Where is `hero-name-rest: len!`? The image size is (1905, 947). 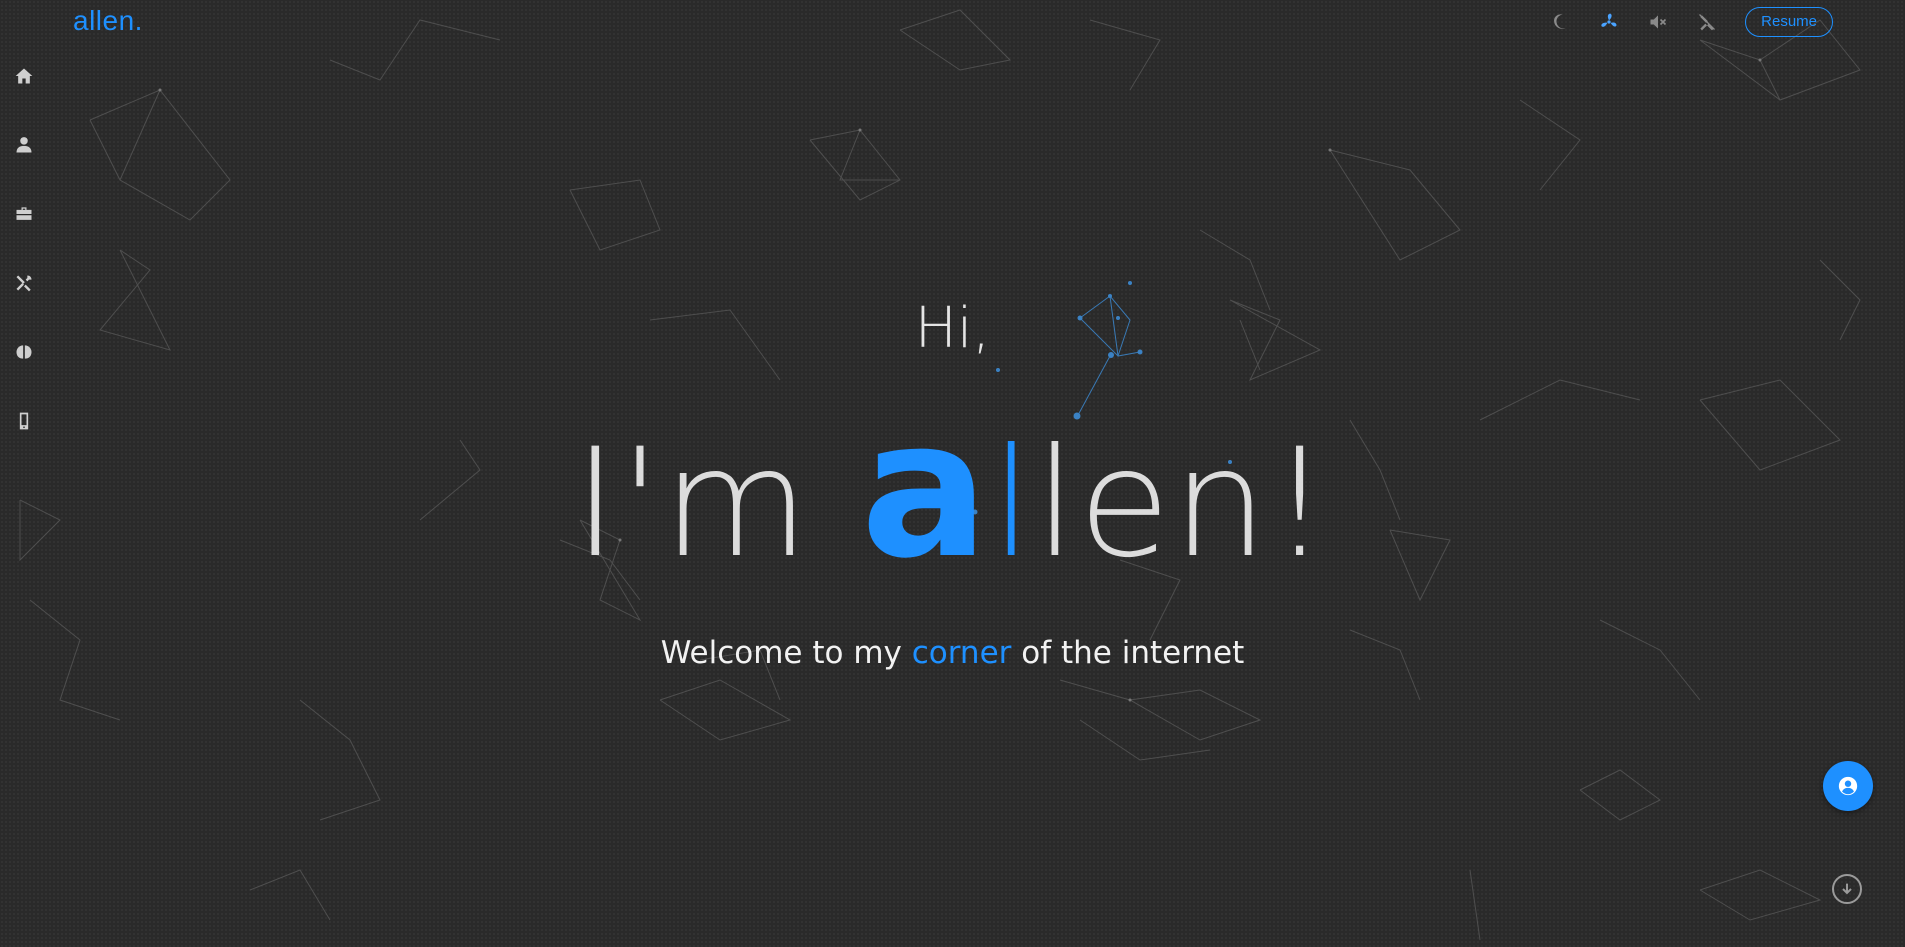
hero-name-rest: len! is located at coordinates (1183, 504).